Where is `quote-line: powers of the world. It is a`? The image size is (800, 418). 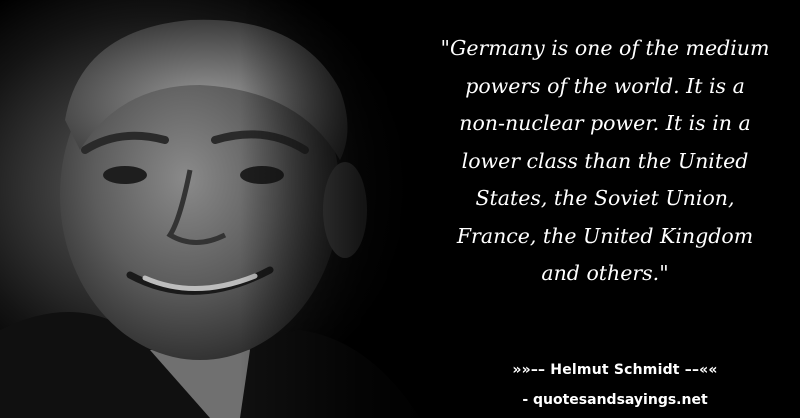 quote-line: powers of the world. It is a is located at coordinates (605, 85).